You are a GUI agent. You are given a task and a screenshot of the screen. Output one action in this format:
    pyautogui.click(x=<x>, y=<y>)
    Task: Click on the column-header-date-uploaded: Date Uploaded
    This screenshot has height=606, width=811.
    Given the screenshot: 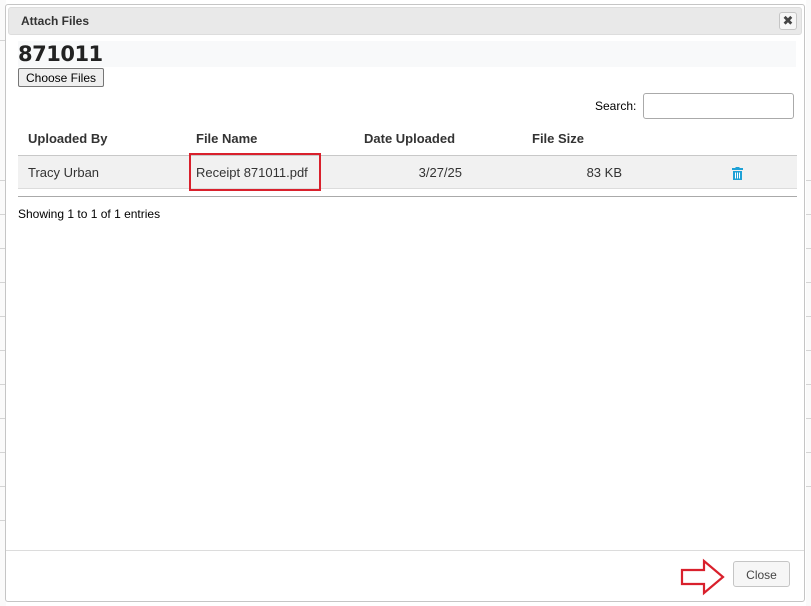 What is the action you would take?
    pyautogui.click(x=438, y=138)
    